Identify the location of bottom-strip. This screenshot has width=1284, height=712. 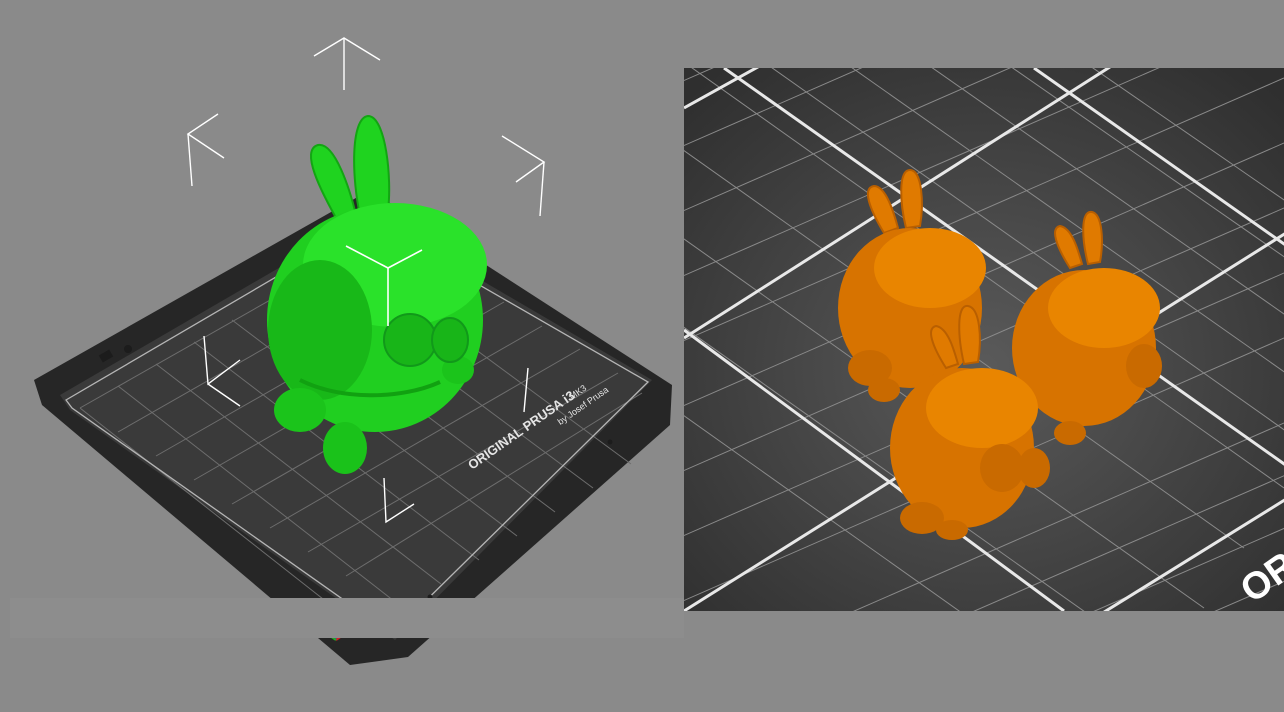
(347, 618).